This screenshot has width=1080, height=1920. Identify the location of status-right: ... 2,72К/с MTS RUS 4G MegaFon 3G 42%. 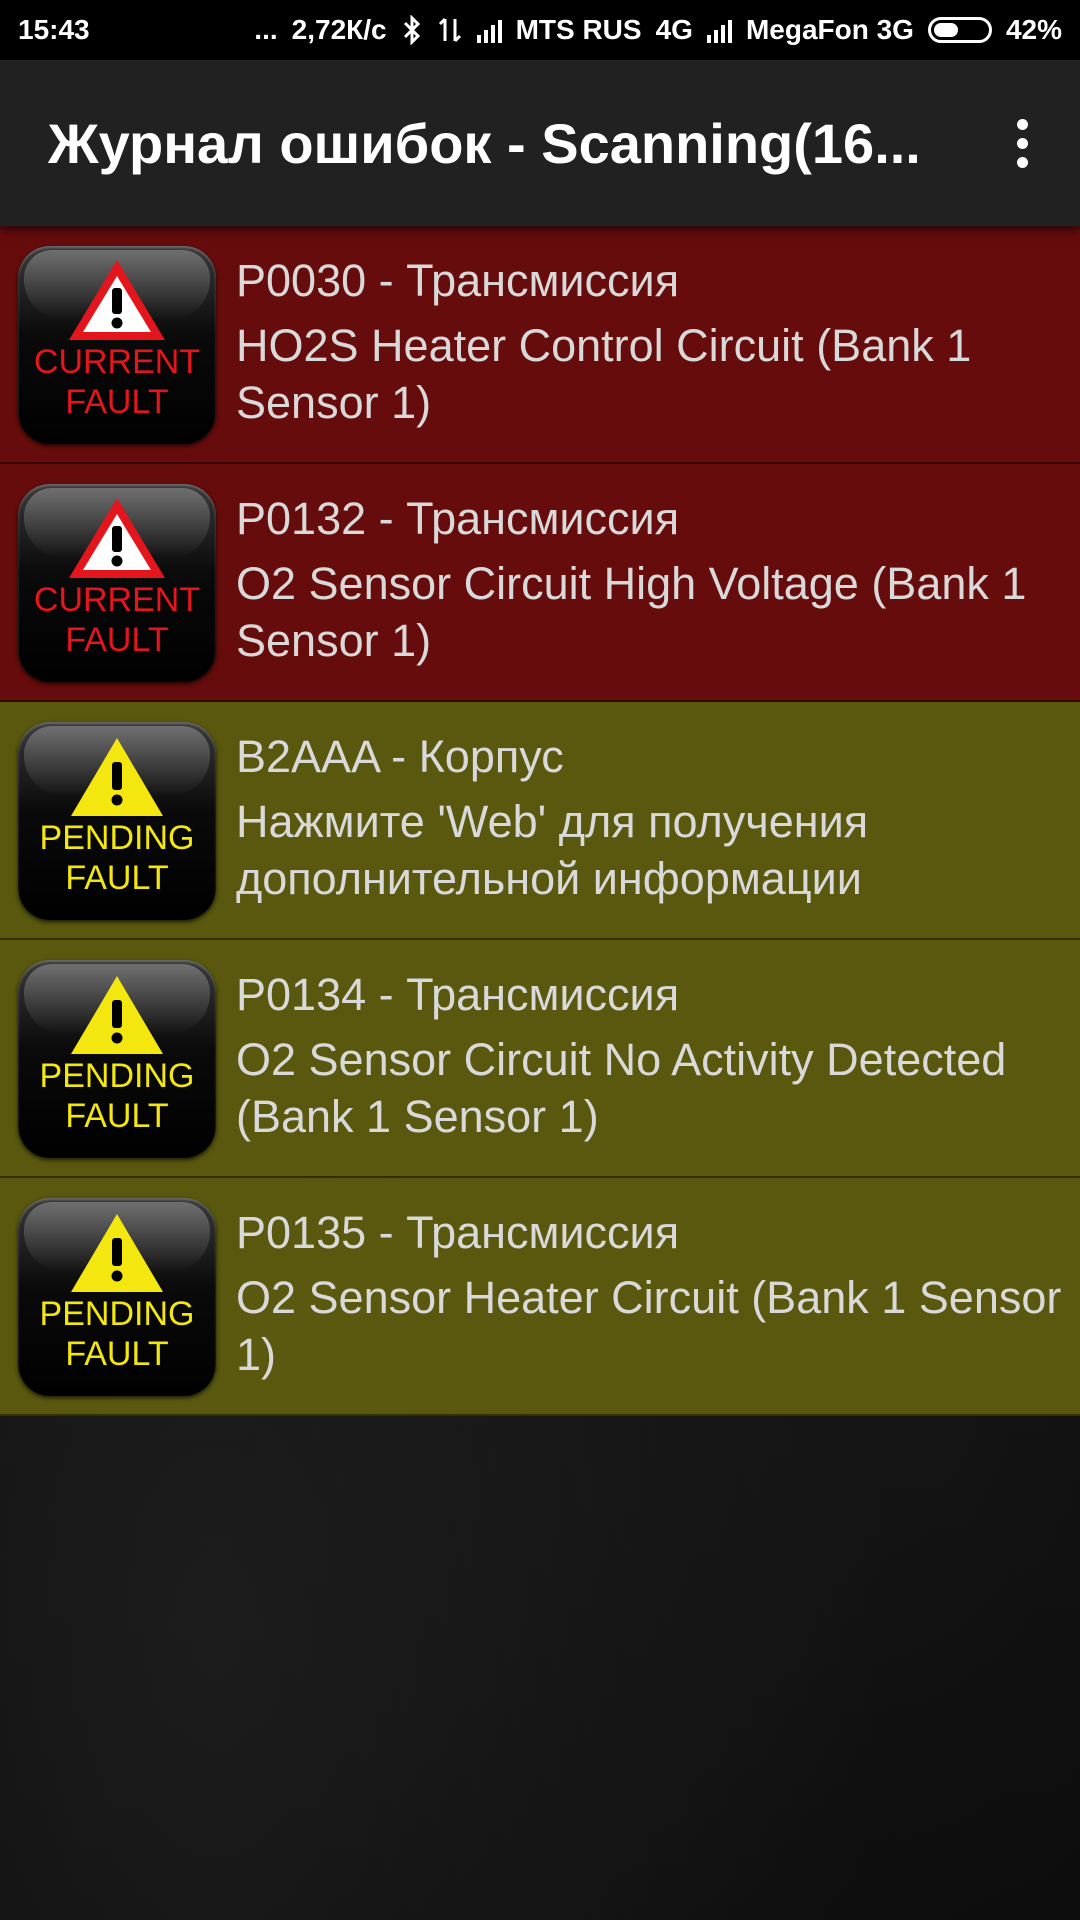
(658, 30).